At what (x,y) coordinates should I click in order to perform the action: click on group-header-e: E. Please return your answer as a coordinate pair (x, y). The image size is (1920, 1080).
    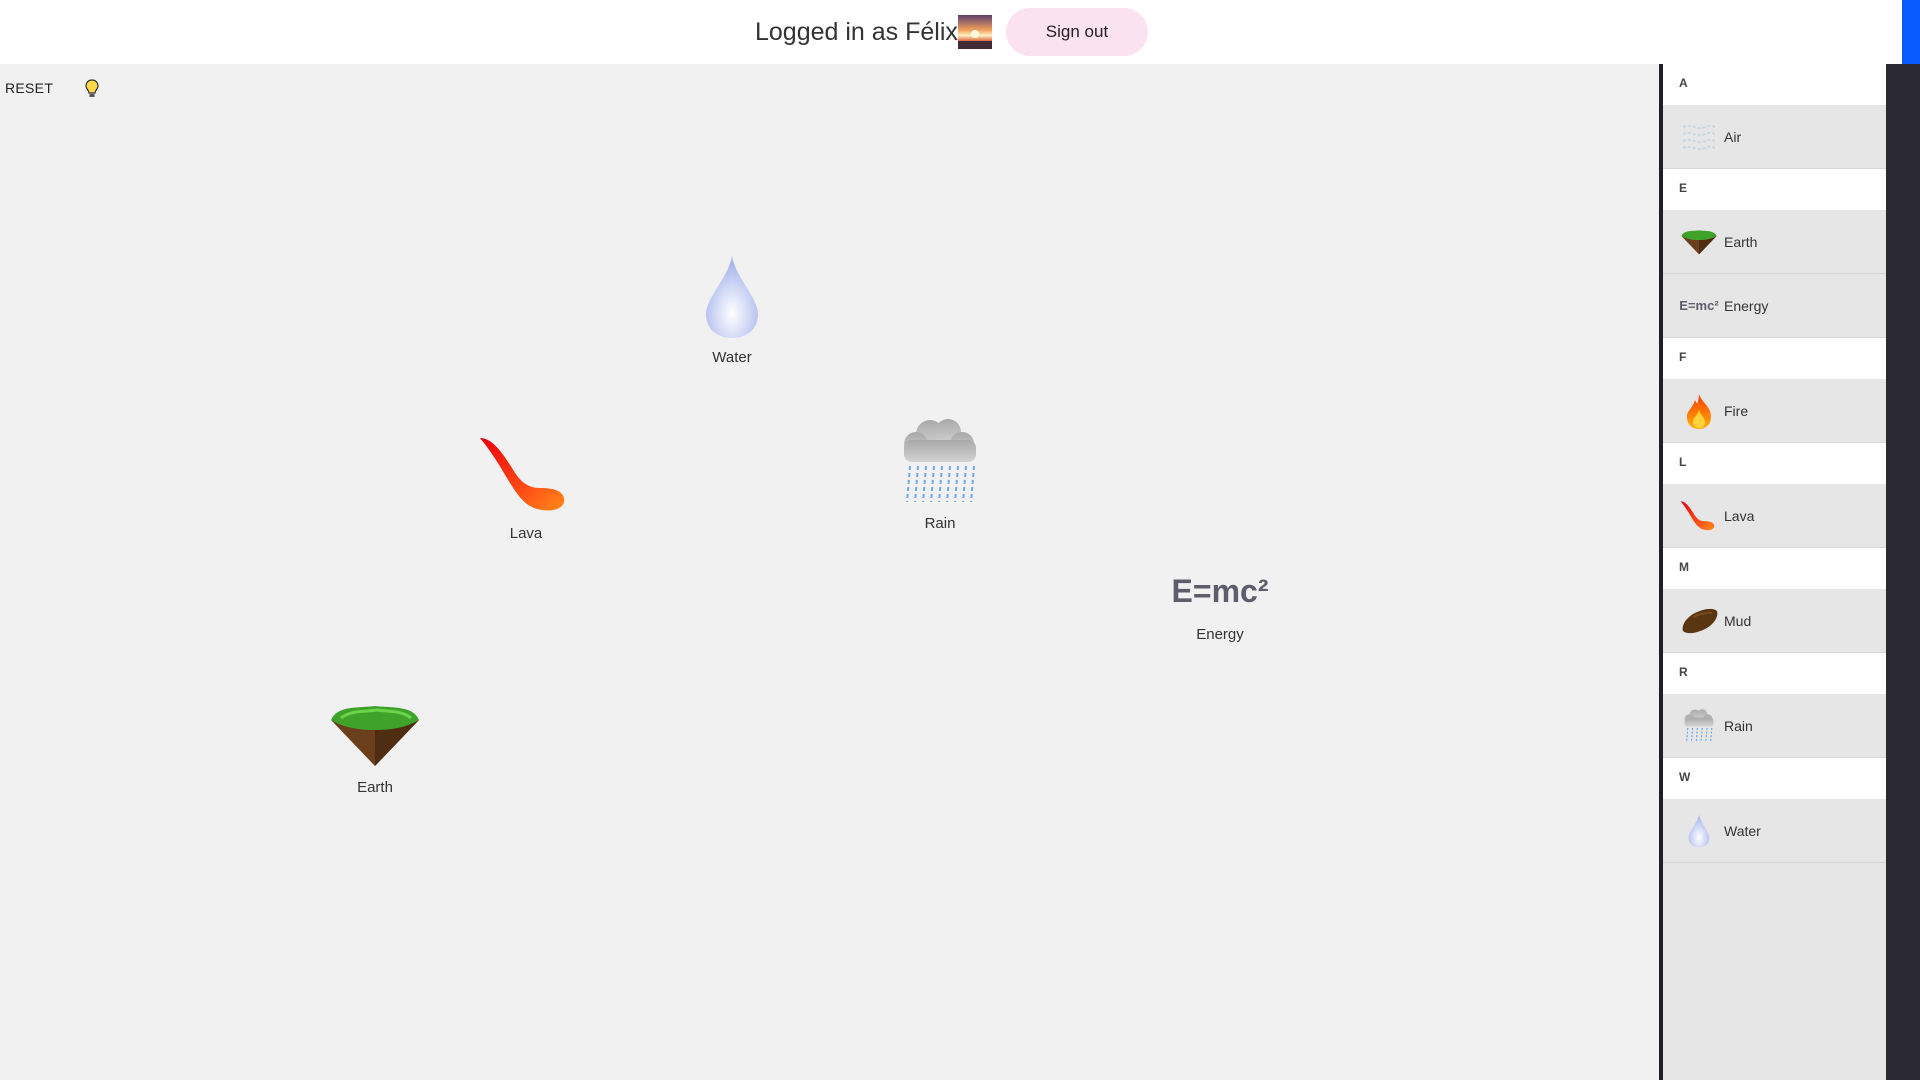
    Looking at the image, I should click on (1774, 189).